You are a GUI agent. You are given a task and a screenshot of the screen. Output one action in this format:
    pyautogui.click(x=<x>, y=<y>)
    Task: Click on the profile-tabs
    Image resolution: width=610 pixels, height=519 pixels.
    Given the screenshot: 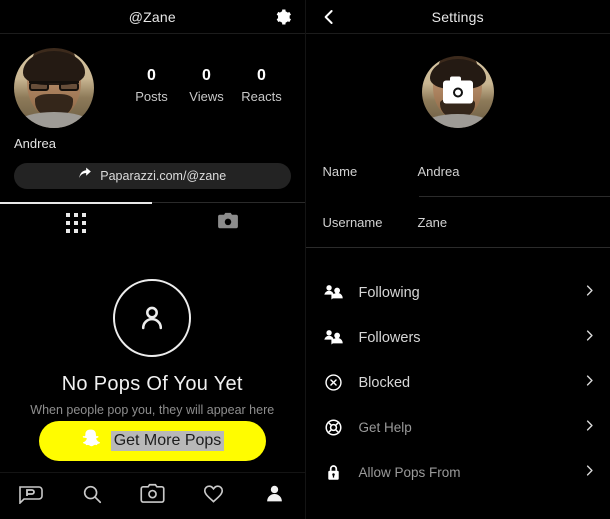 What is the action you would take?
    pyautogui.click(x=152, y=222)
    